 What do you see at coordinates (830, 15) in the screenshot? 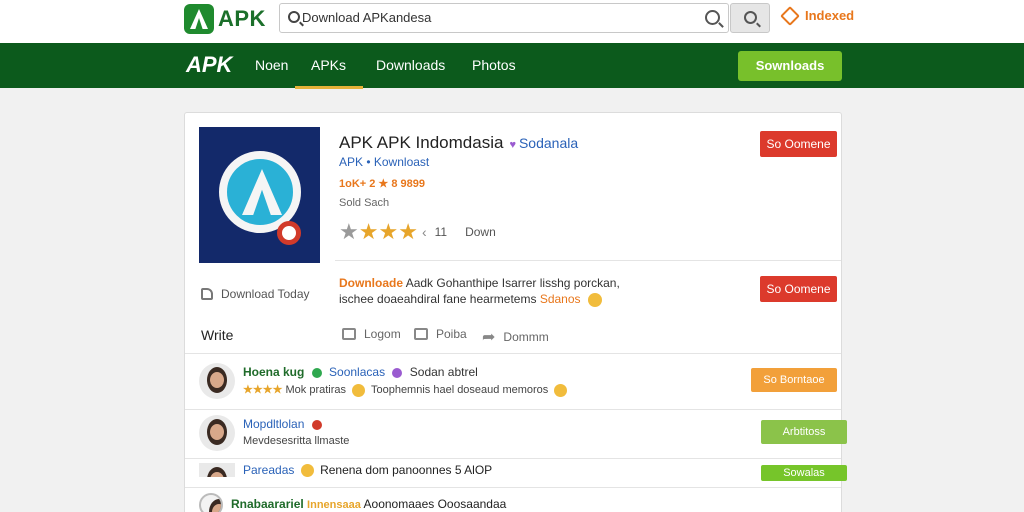
I see `indexed-link-label: Indexed` at bounding box center [830, 15].